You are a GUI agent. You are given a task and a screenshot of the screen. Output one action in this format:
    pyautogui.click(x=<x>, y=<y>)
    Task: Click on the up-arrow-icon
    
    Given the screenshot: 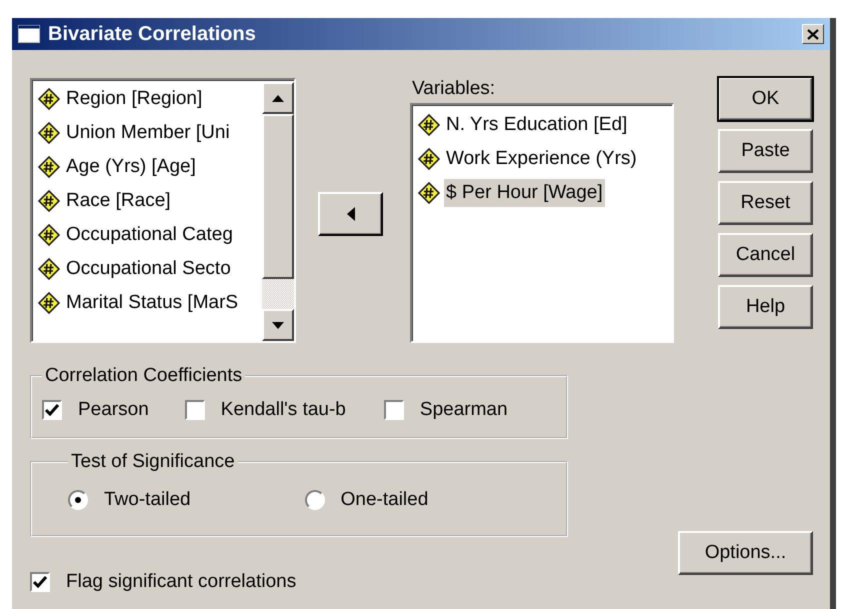 What is the action you would take?
    pyautogui.click(x=278, y=98)
    